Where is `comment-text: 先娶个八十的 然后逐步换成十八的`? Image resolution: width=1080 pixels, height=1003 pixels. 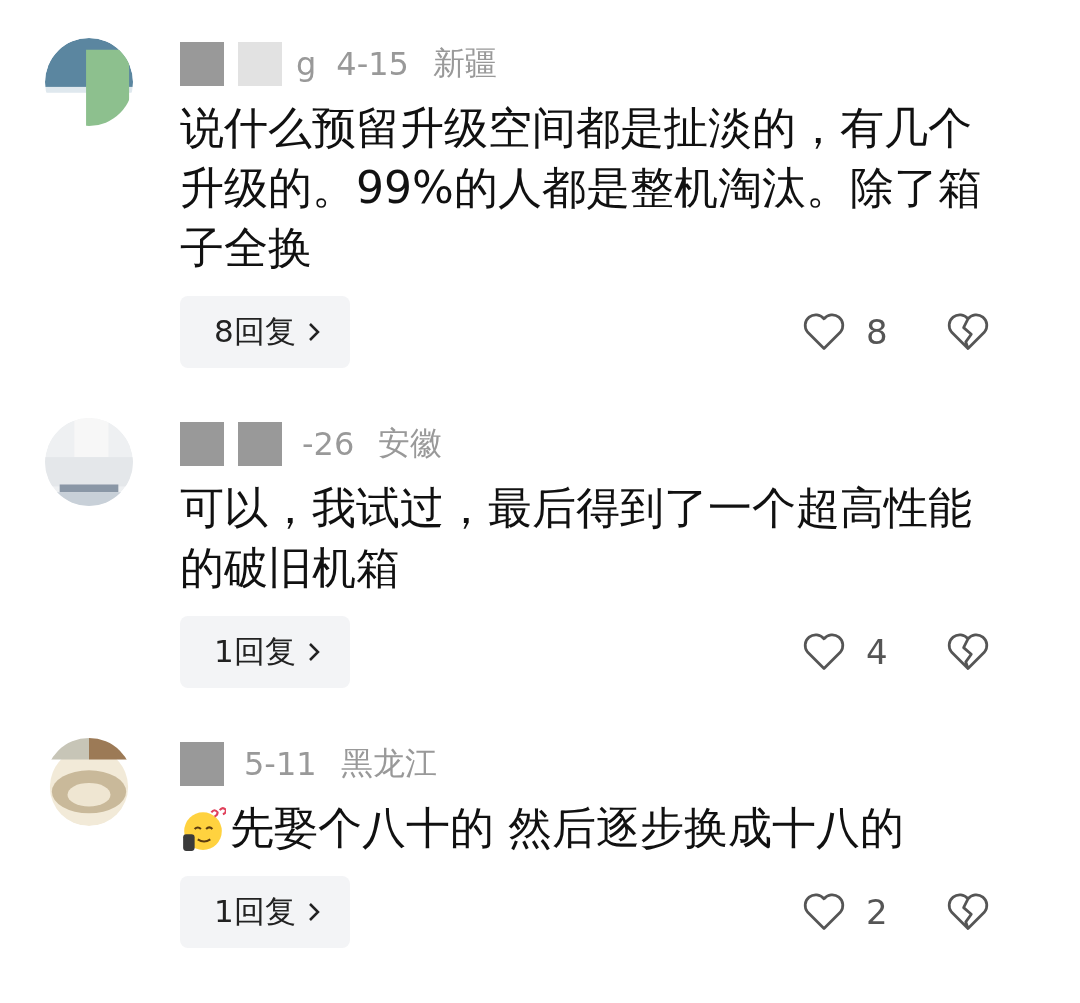 comment-text: 先娶个八十的 然后逐步换成十八的 is located at coordinates (567, 828).